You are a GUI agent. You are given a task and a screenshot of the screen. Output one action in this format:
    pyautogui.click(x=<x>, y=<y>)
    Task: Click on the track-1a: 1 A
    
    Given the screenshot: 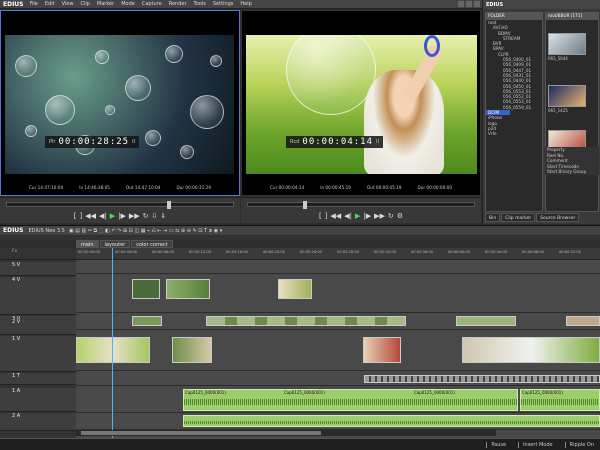 What is the action you would take?
    pyautogui.click(x=38, y=400)
    